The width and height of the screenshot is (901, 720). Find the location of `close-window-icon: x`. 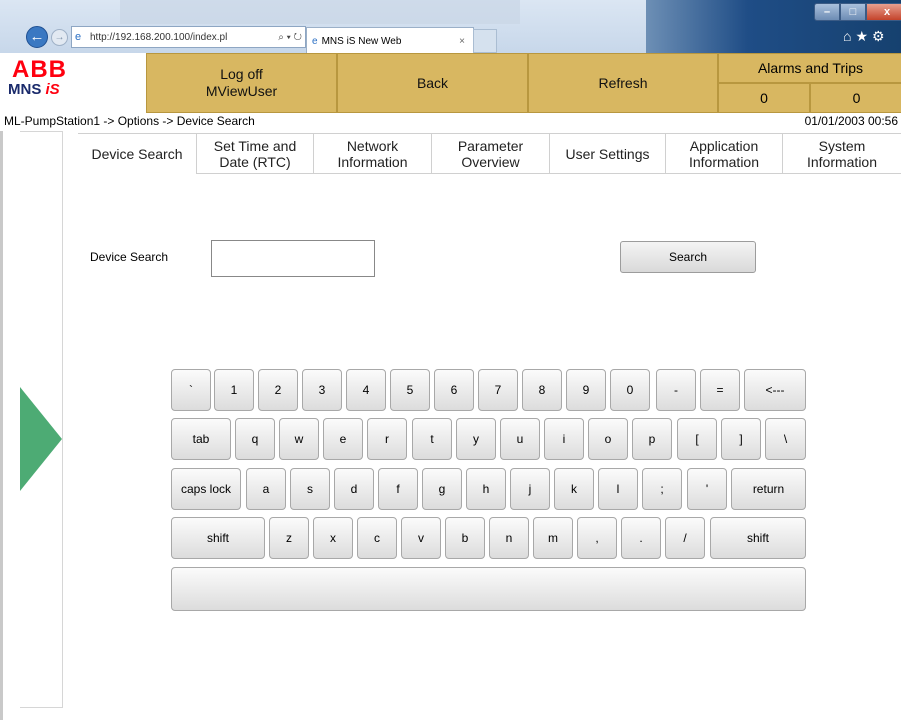

close-window-icon: x is located at coordinates (883, 12).